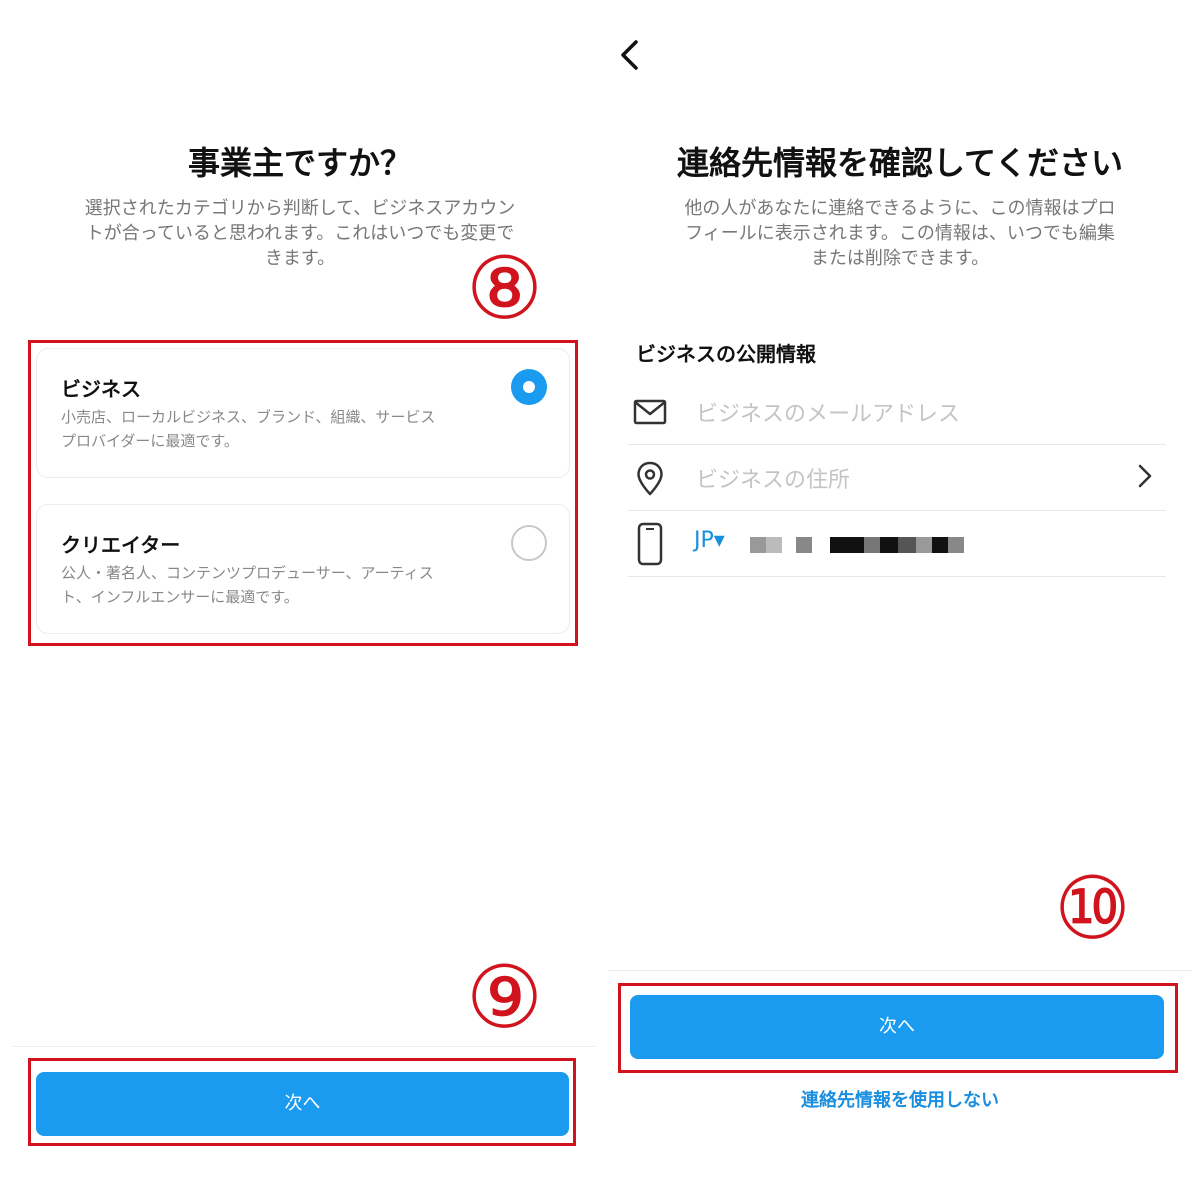 This screenshot has width=1200, height=1200. I want to click on step-marker-10: ⑩, so click(1093, 909).